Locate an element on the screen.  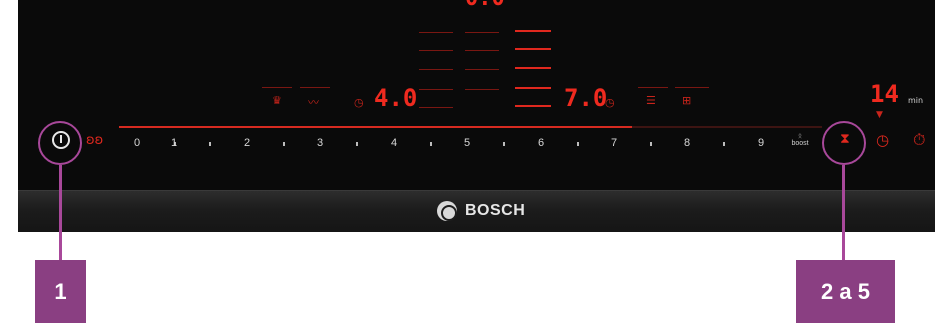
boost-icon: ᛟ is located at coordinates (800, 136).